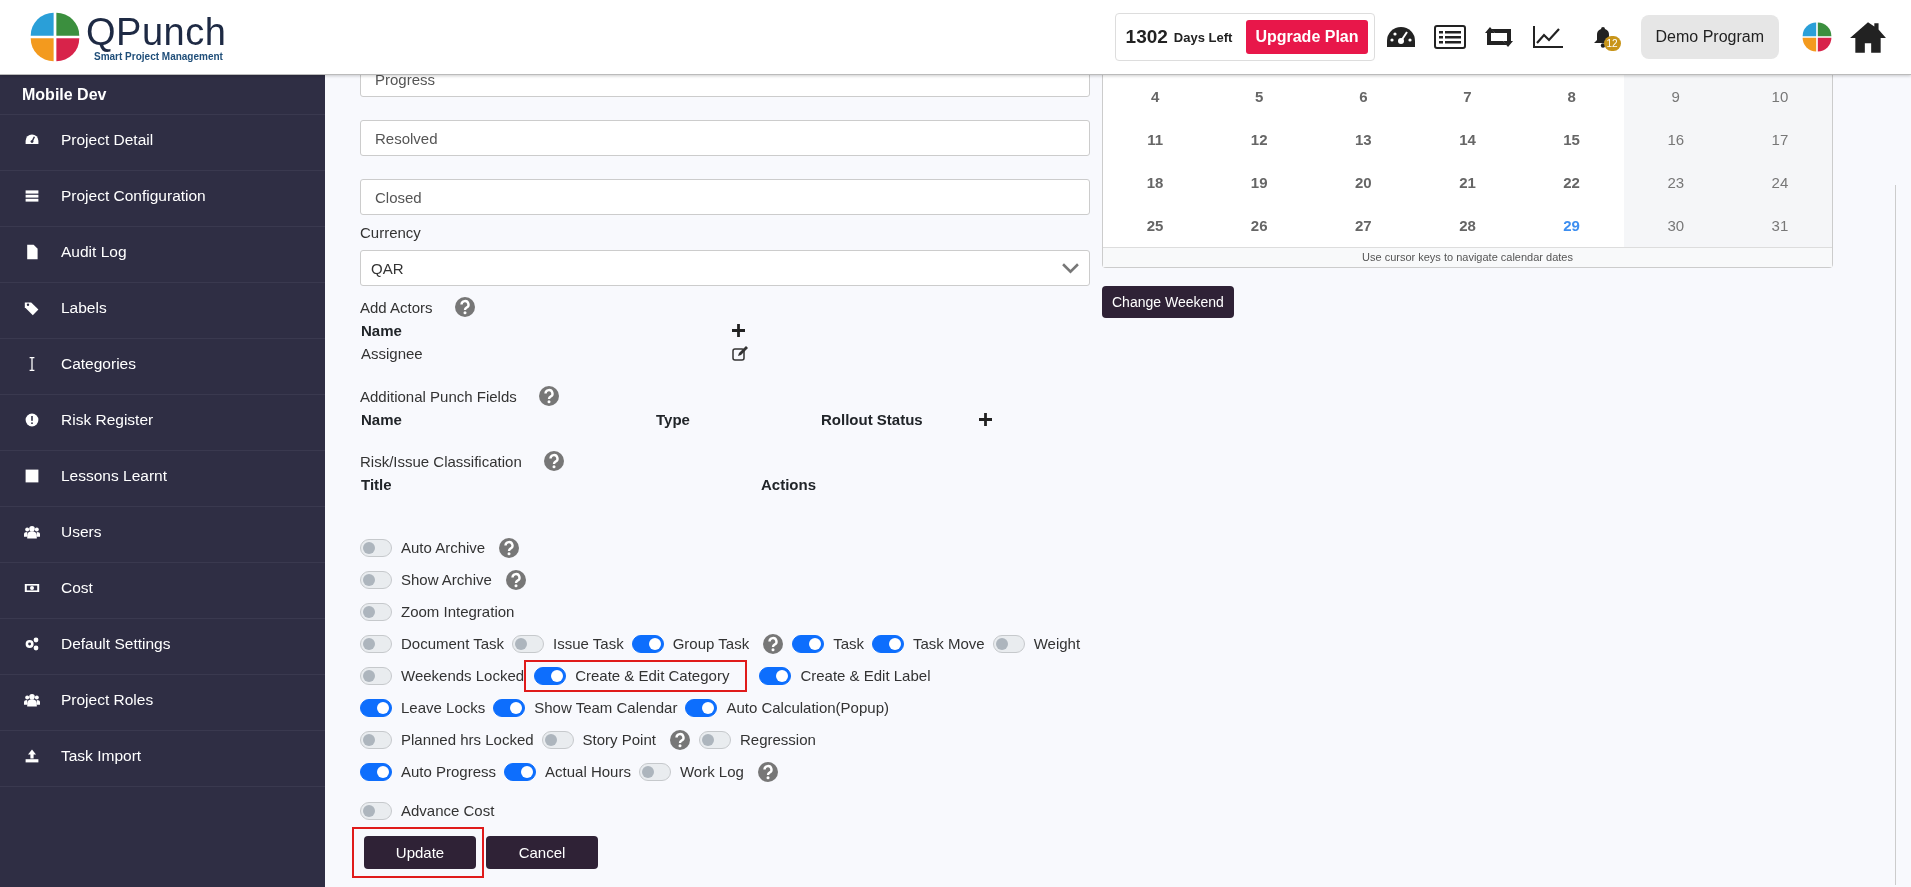  What do you see at coordinates (1675, 225) in the screenshot?
I see `calendar-day: 30` at bounding box center [1675, 225].